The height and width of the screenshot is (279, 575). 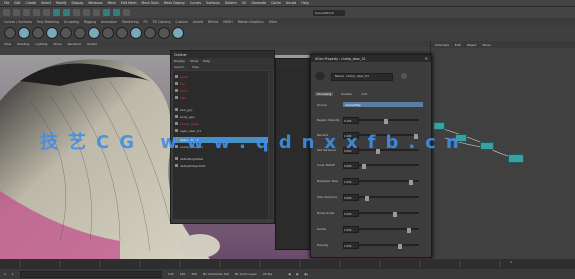 I want to click on menu-edit-mesh: Edit Mesh, so click(x=129, y=3).